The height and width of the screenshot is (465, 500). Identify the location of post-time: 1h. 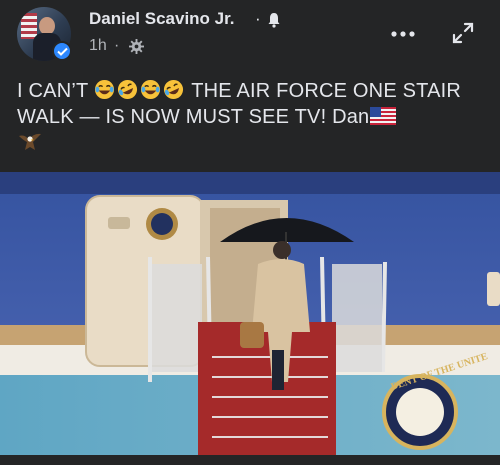
(98, 46).